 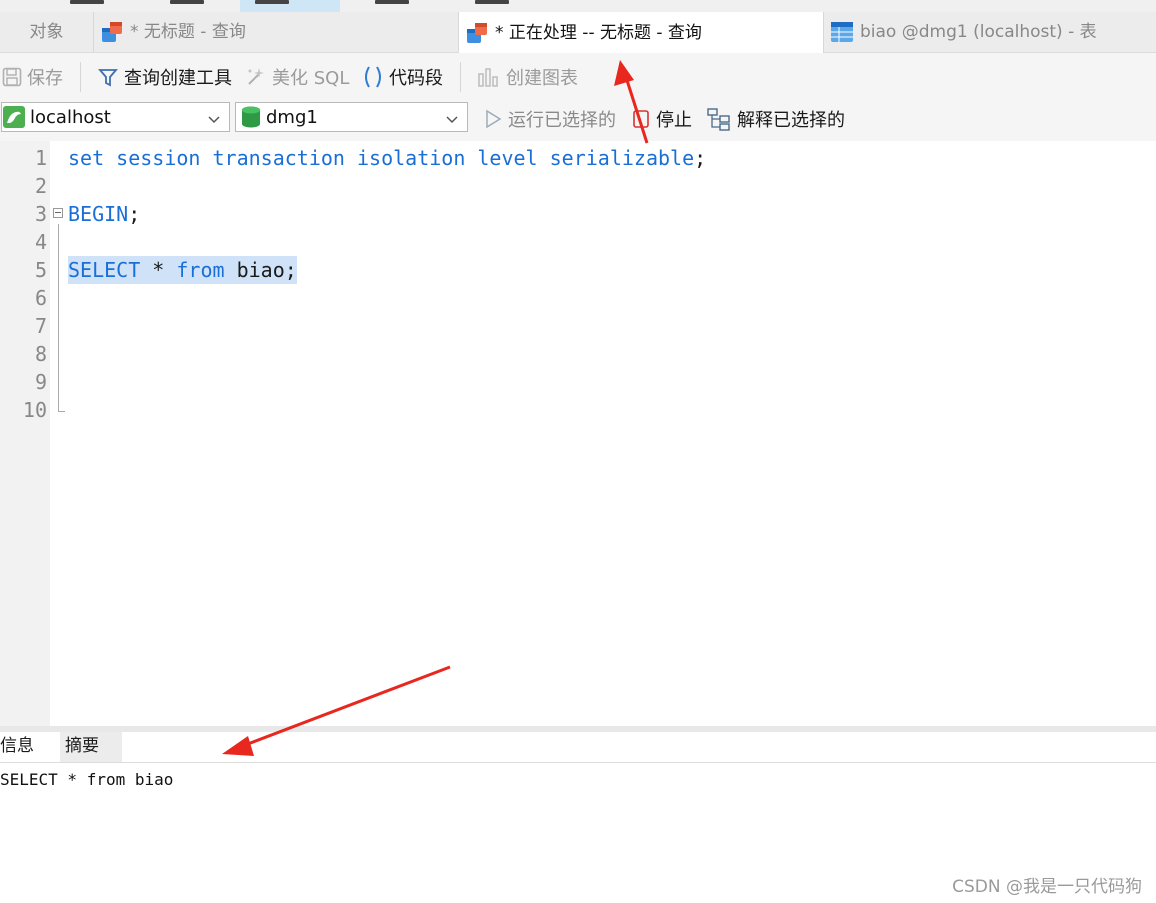 What do you see at coordinates (1047, 887) in the screenshot?
I see `watermark: CSDN @我是一只代码狗` at bounding box center [1047, 887].